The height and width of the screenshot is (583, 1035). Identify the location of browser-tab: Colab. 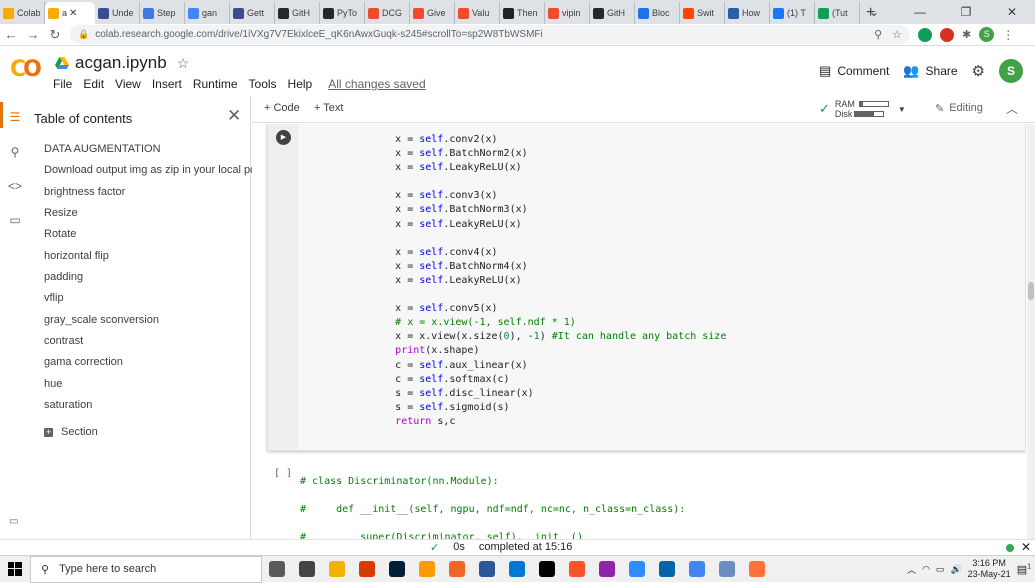
(22, 13).